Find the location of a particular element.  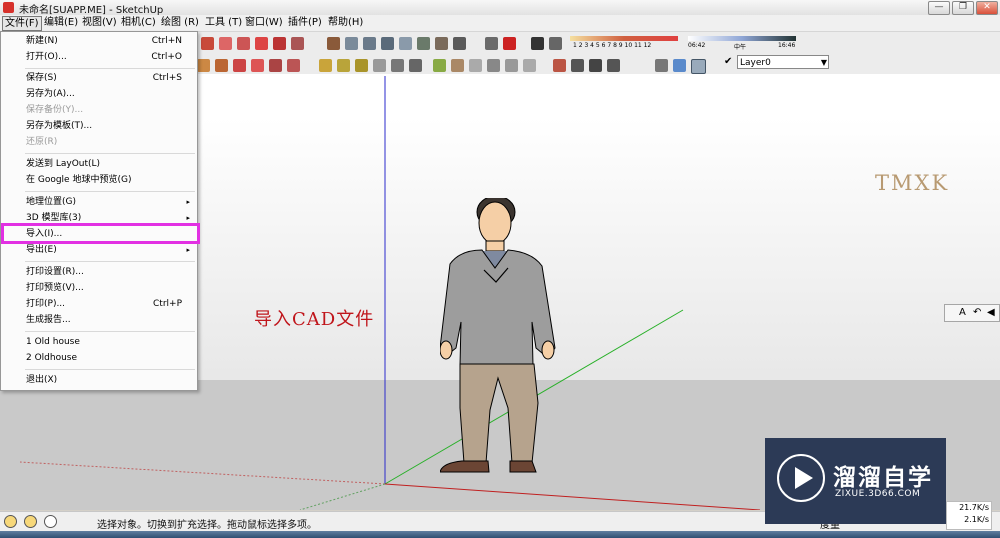

shadow-toggle-icon is located at coordinates (537, 43).